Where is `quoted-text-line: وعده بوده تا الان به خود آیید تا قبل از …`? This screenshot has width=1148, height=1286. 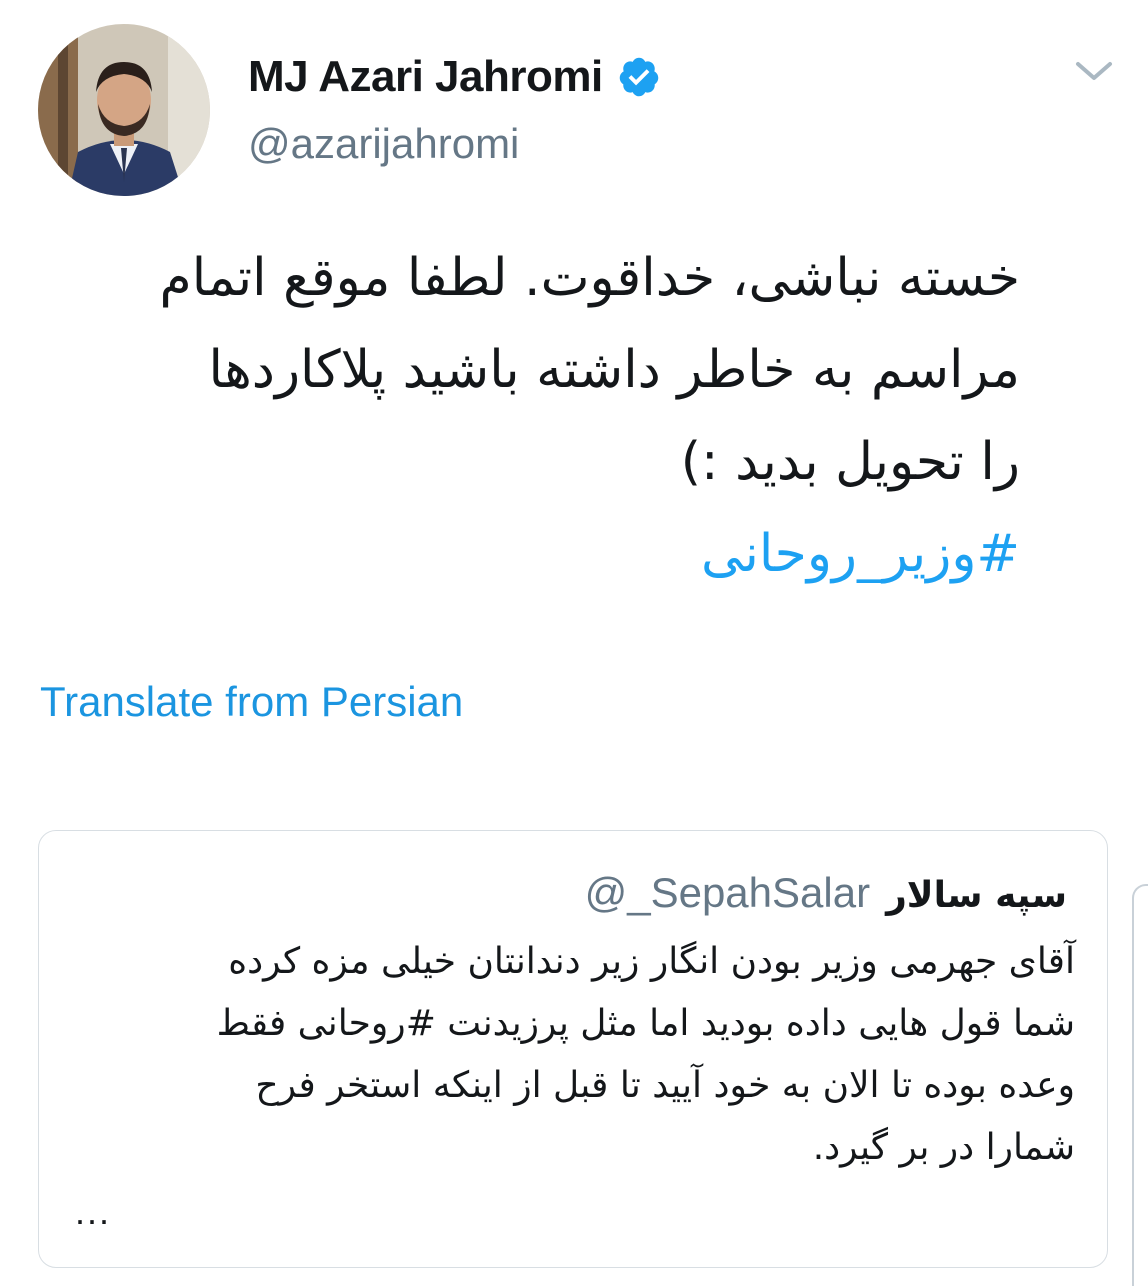 quoted-text-line: وعده بوده تا الان به خود آیید تا قبل از … is located at coordinates (665, 1085).